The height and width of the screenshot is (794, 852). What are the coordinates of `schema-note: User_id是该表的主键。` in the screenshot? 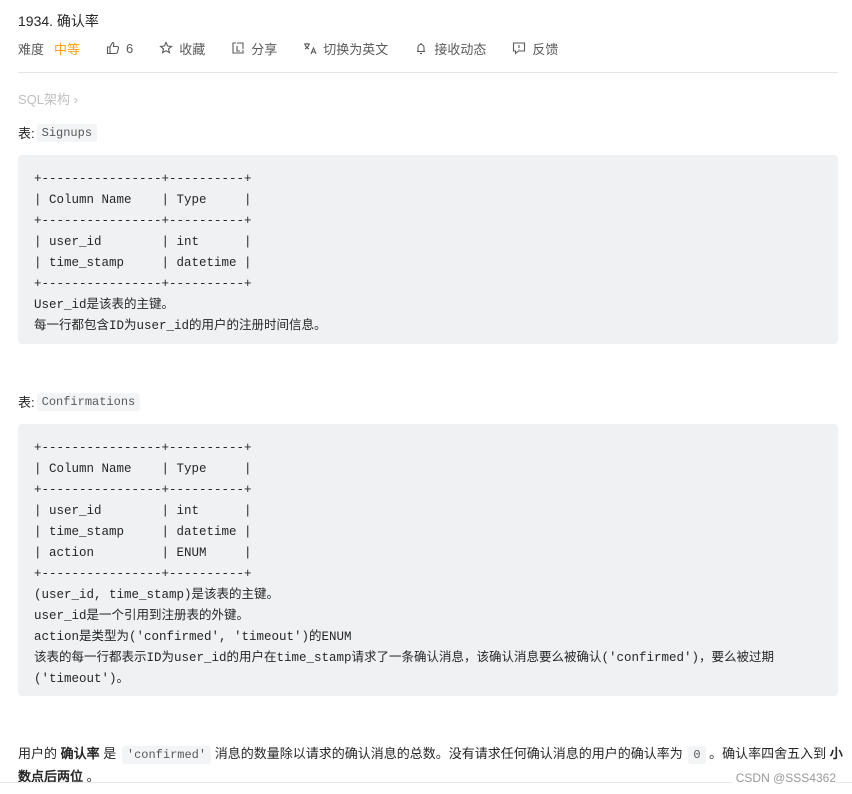 It's located at (104, 305).